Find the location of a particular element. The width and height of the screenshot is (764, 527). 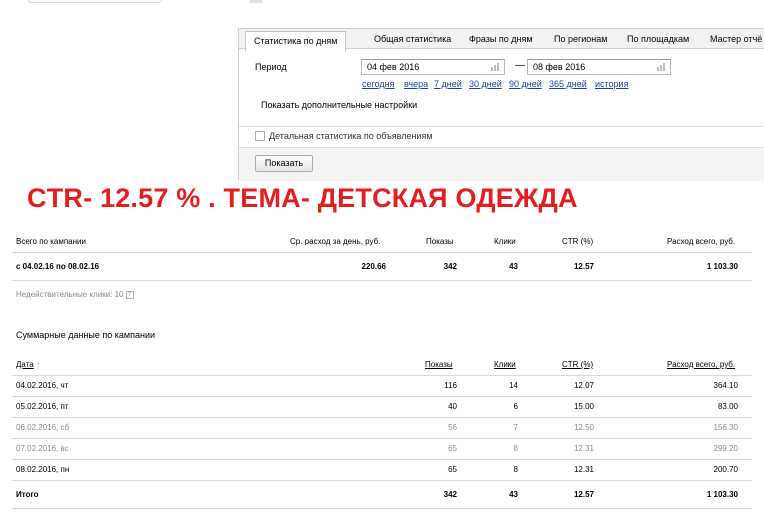

date-from-value: 04 фев 2016 is located at coordinates (393, 67).